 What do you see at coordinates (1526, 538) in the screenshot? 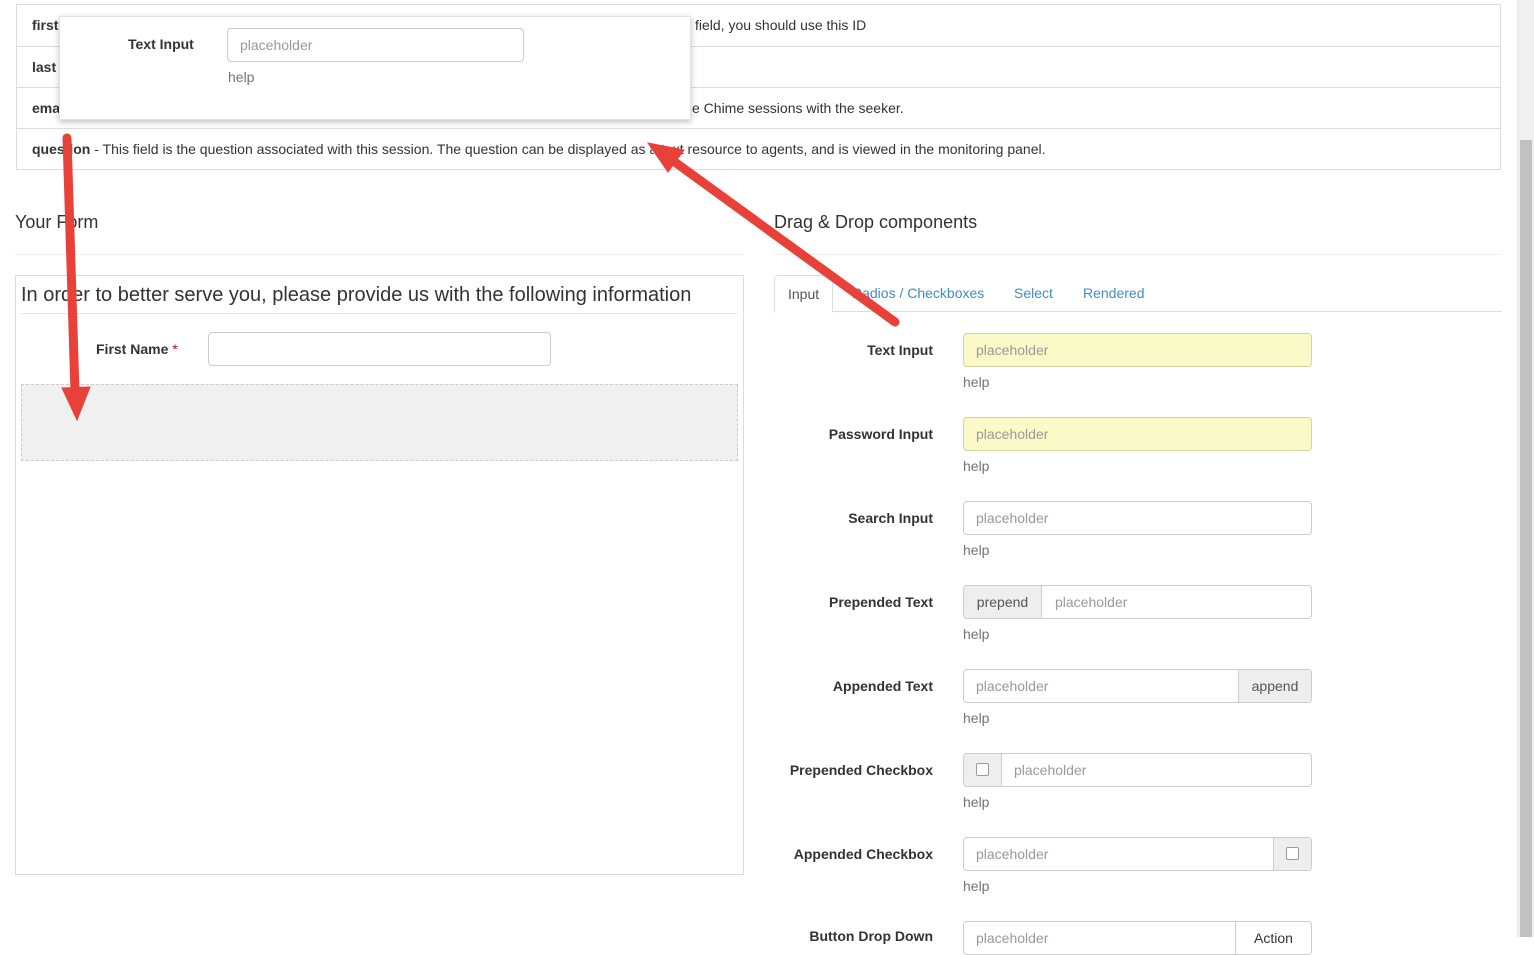
I see `scroll-thumb` at bounding box center [1526, 538].